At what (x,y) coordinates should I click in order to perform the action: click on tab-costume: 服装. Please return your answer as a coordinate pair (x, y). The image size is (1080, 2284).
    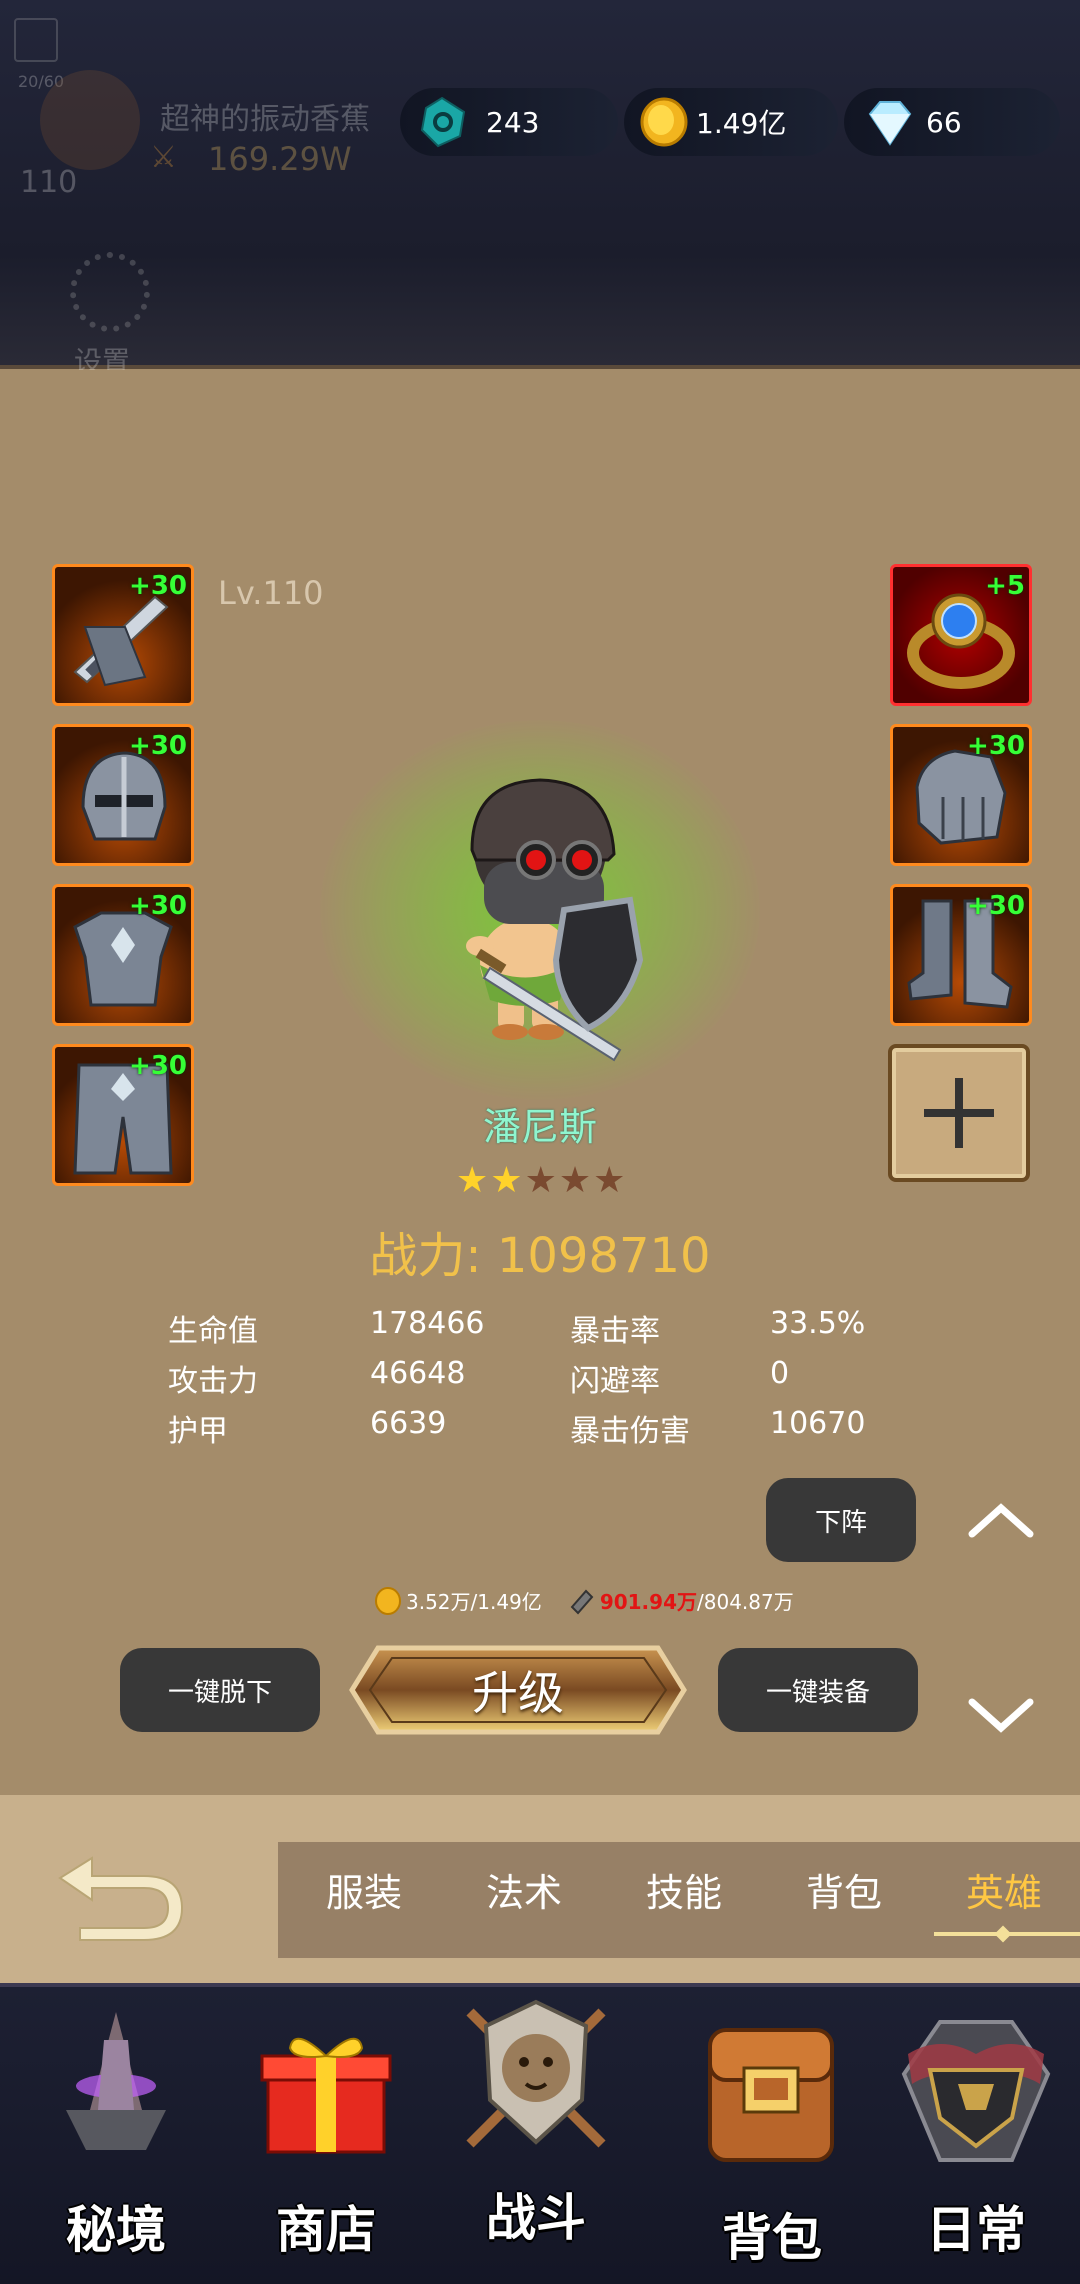
    Looking at the image, I should click on (364, 1889).